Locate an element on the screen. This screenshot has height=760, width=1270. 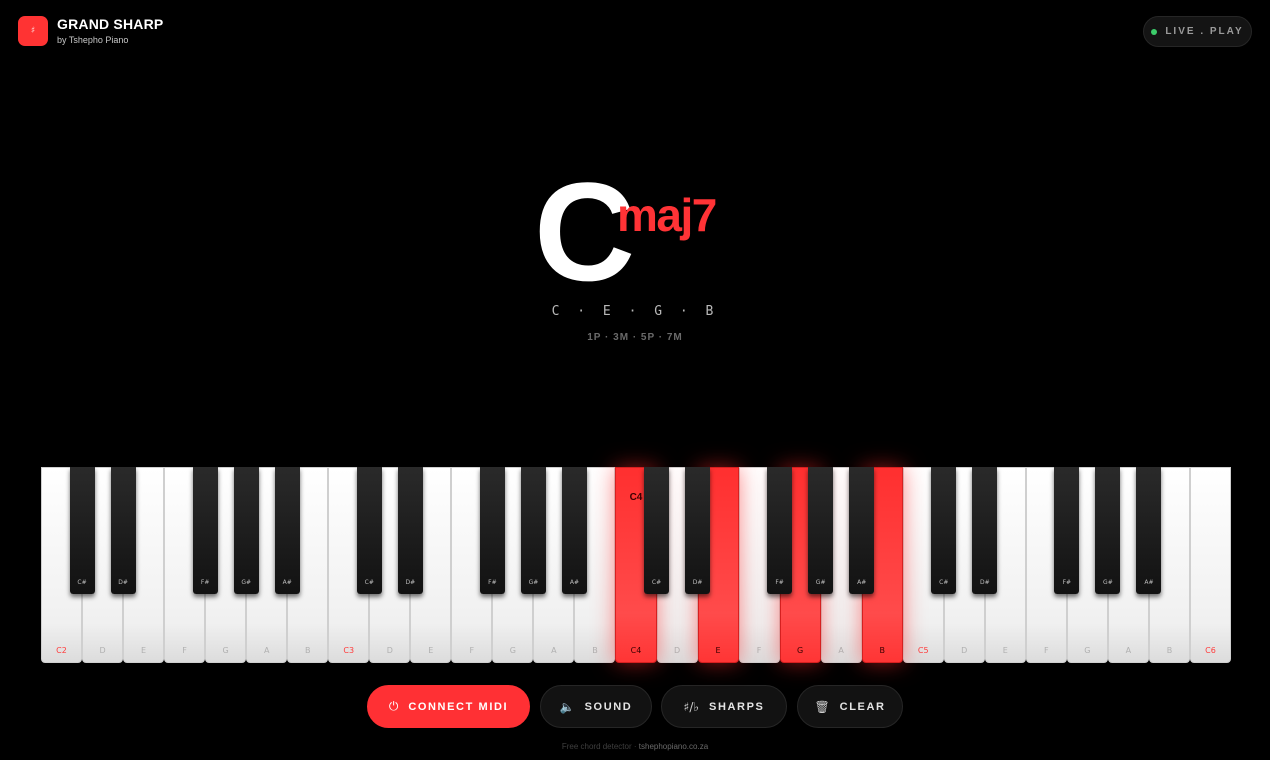
footer-text: Free chord detector · is located at coordinates (599, 746).